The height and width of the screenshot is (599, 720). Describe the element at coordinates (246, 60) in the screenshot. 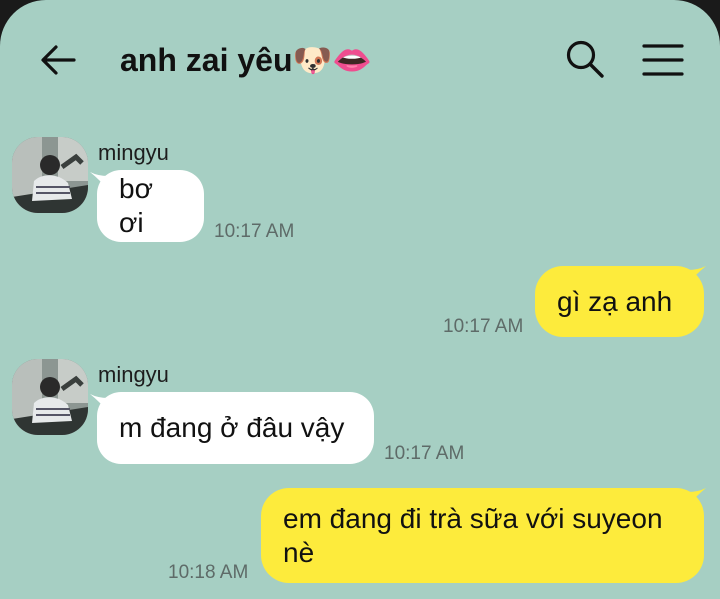

I see `chat-title: anh zai yêu🐶👄` at that location.